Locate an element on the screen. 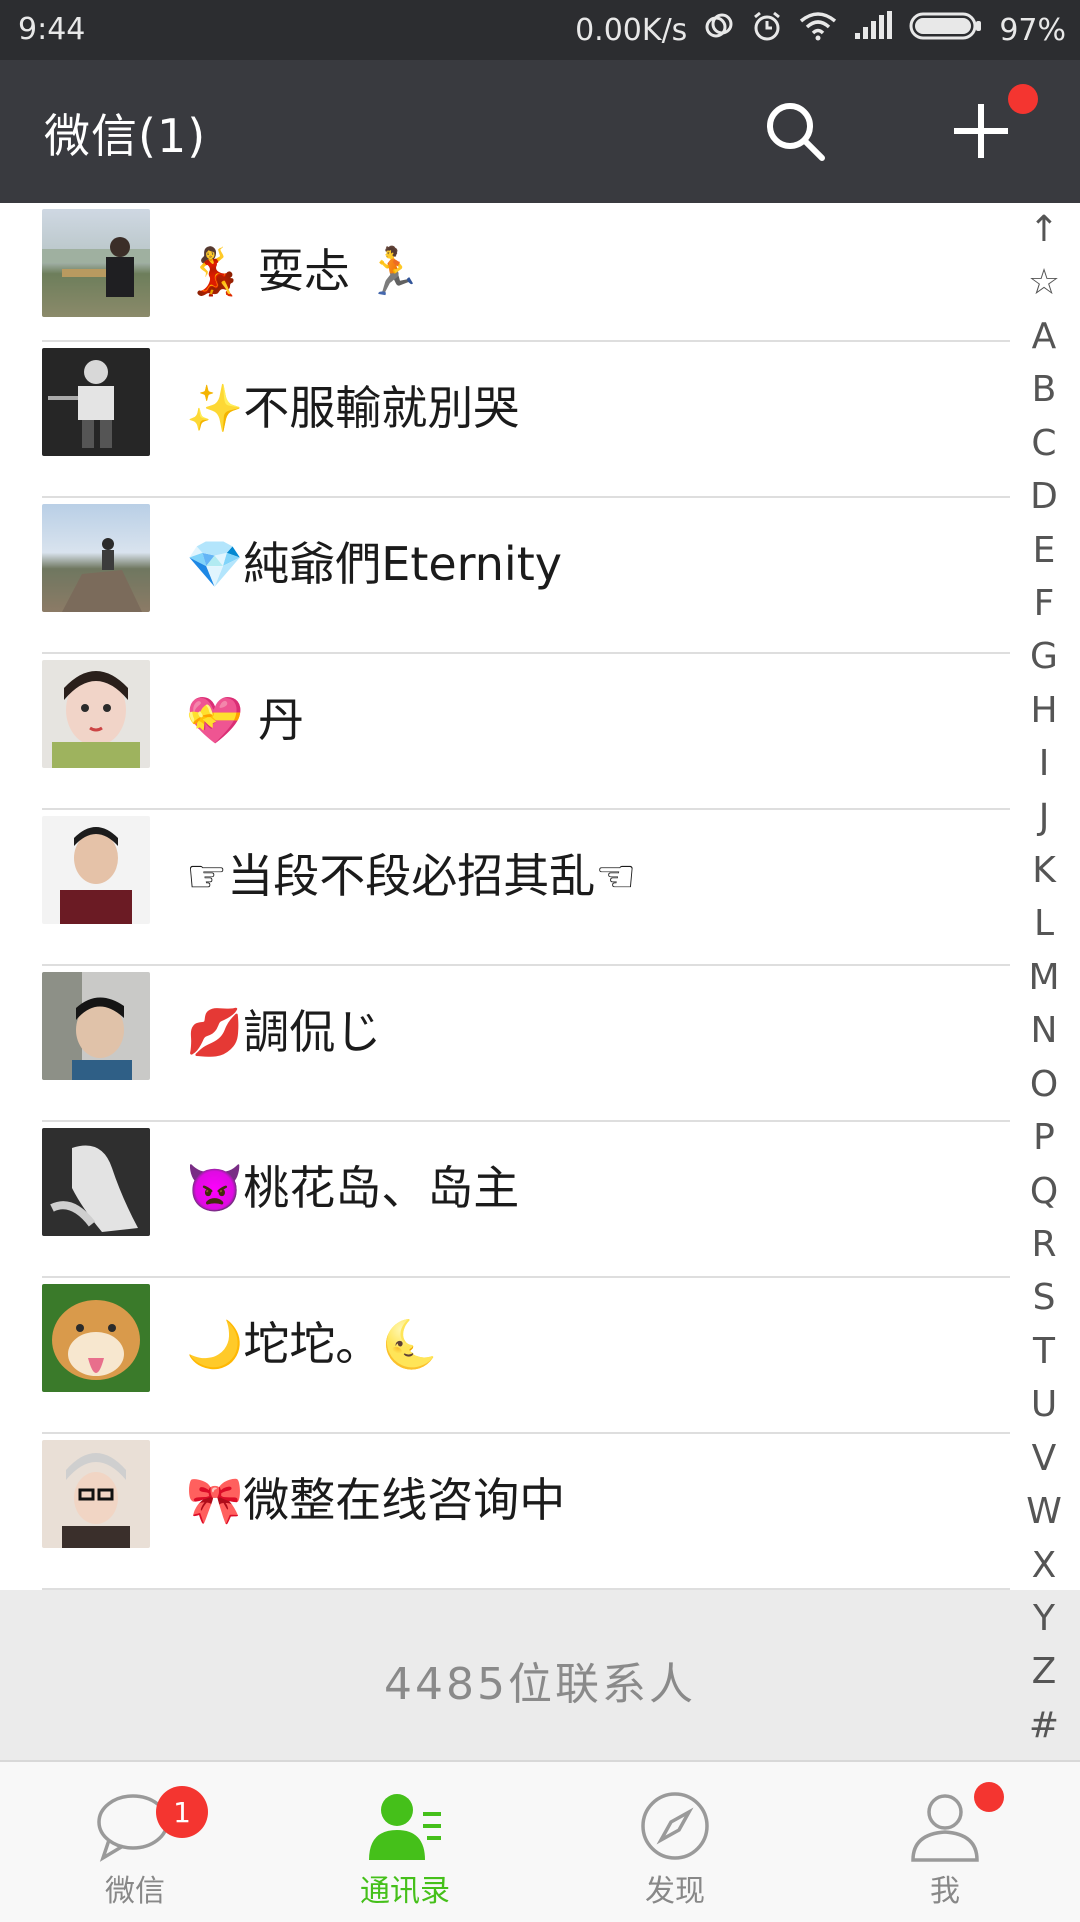 The width and height of the screenshot is (1080, 1922). index-letter: A is located at coordinates (1044, 337).